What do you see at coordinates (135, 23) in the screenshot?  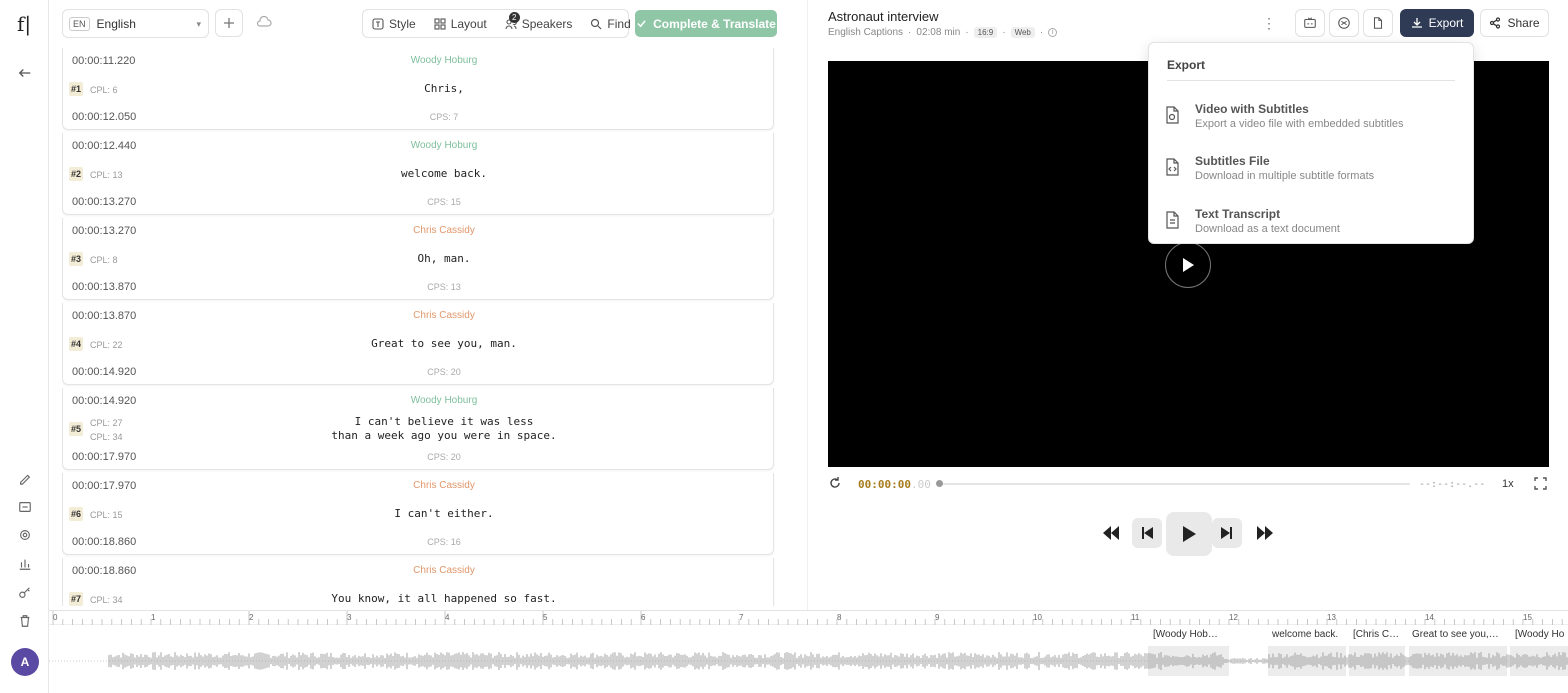 I see `language-select: EN English ▾` at bounding box center [135, 23].